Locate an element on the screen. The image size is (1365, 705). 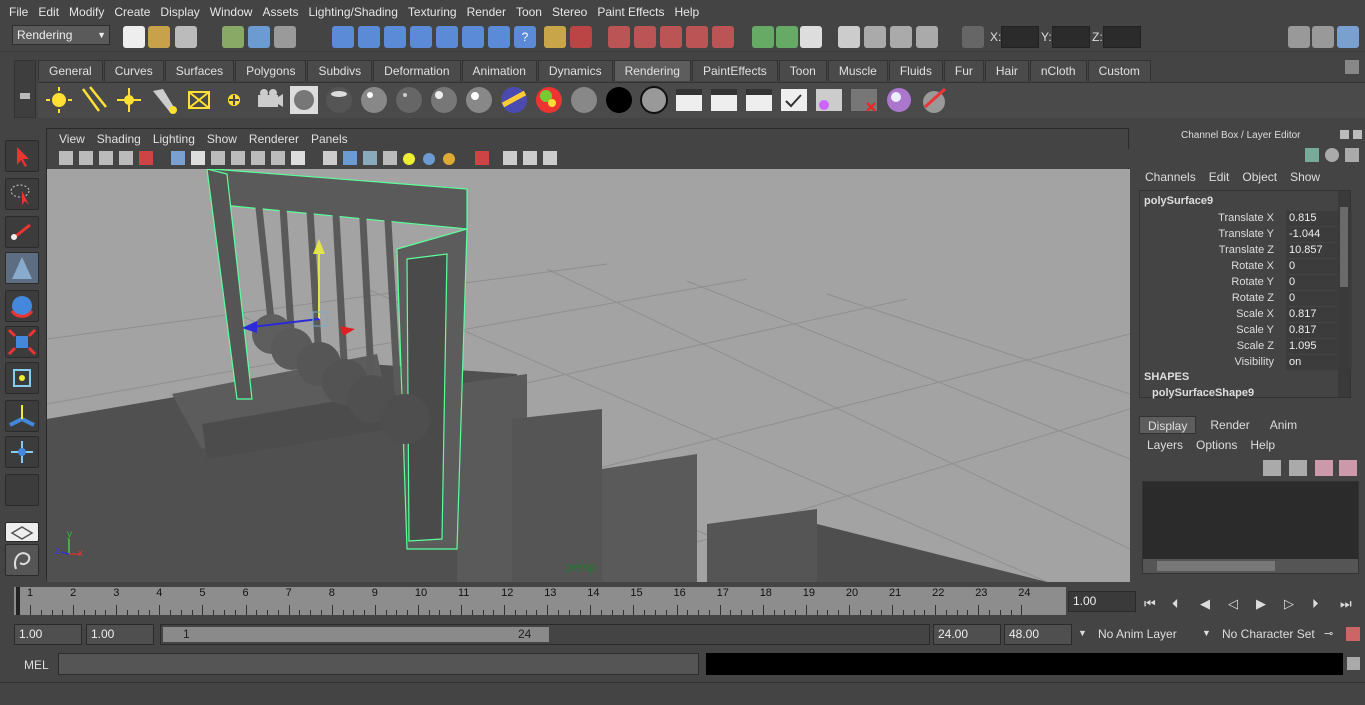
batch-render-icon is located at coordinates (864, 100).